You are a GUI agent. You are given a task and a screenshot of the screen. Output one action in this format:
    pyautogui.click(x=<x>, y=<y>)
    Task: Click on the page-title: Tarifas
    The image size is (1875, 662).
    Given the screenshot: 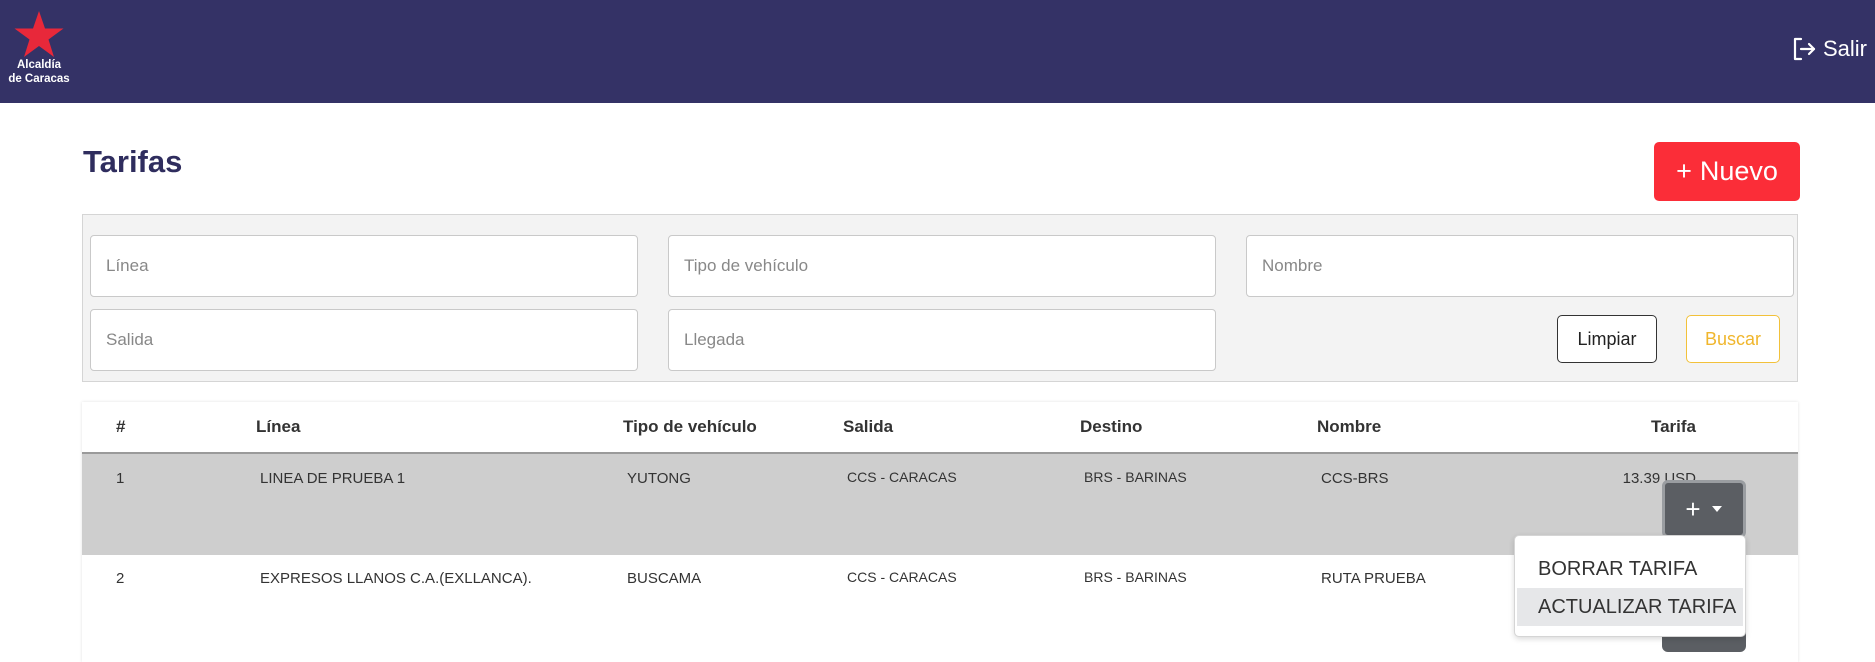 What is the action you would take?
    pyautogui.click(x=133, y=161)
    